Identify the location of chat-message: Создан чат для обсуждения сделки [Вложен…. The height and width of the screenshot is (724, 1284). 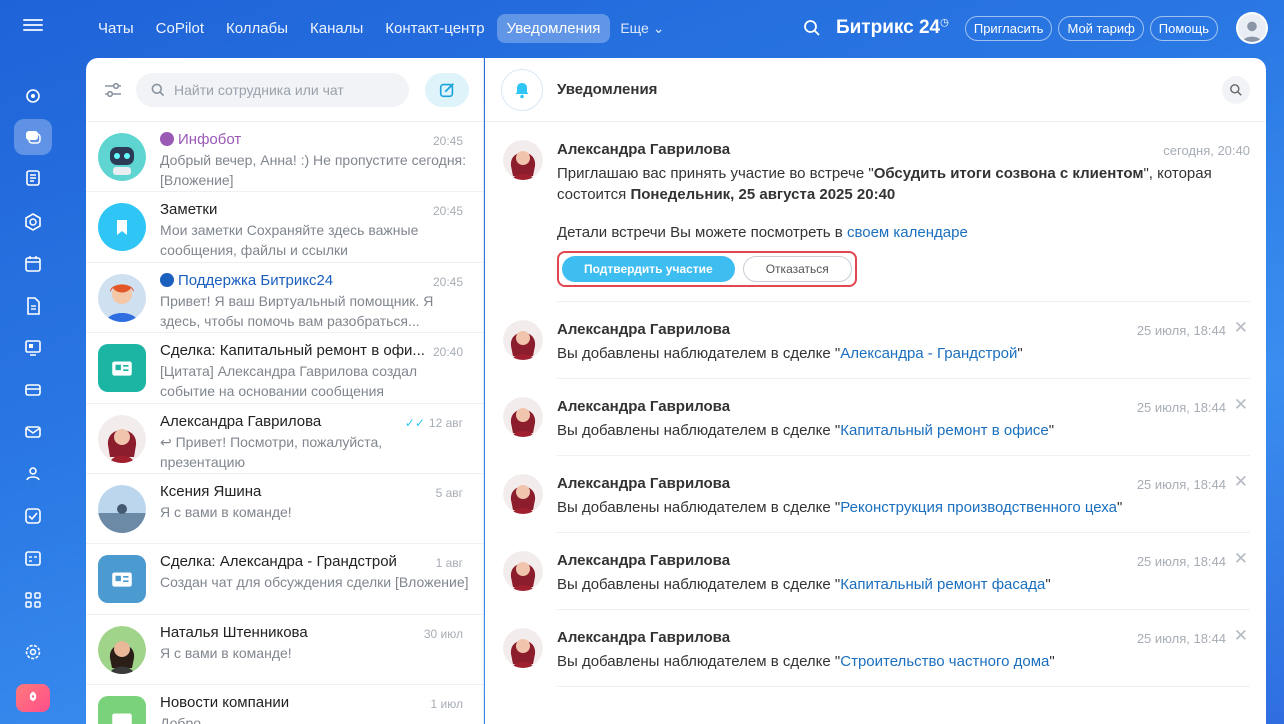
(314, 582).